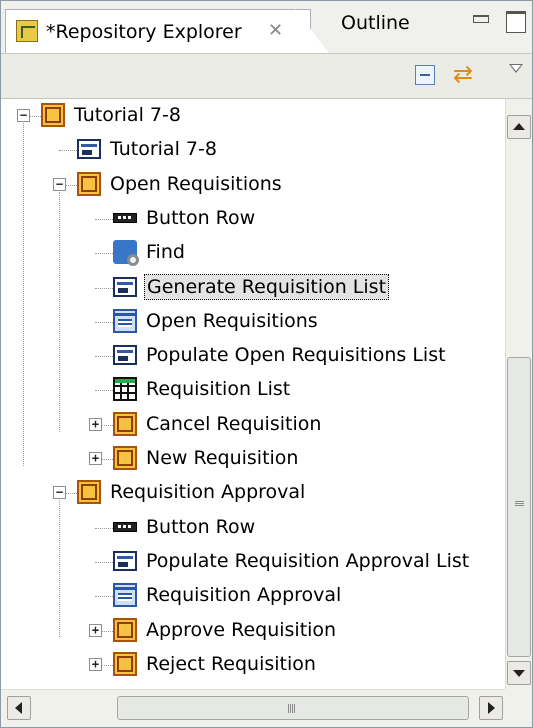  What do you see at coordinates (267, 286) in the screenshot?
I see `tree-item-selected: Generate Requisition List` at bounding box center [267, 286].